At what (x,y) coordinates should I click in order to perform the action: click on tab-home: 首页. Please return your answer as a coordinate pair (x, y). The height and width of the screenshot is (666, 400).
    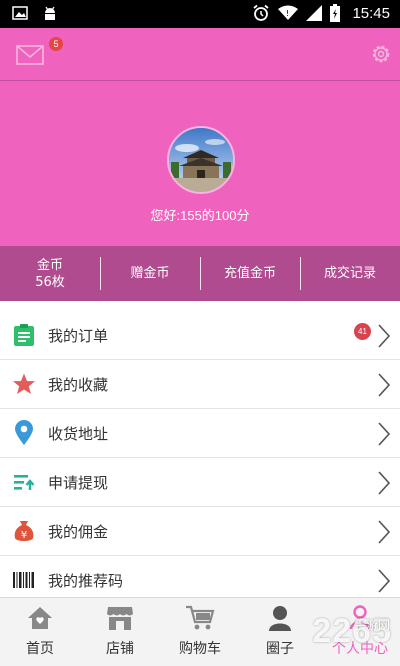
    Looking at the image, I should click on (40, 632).